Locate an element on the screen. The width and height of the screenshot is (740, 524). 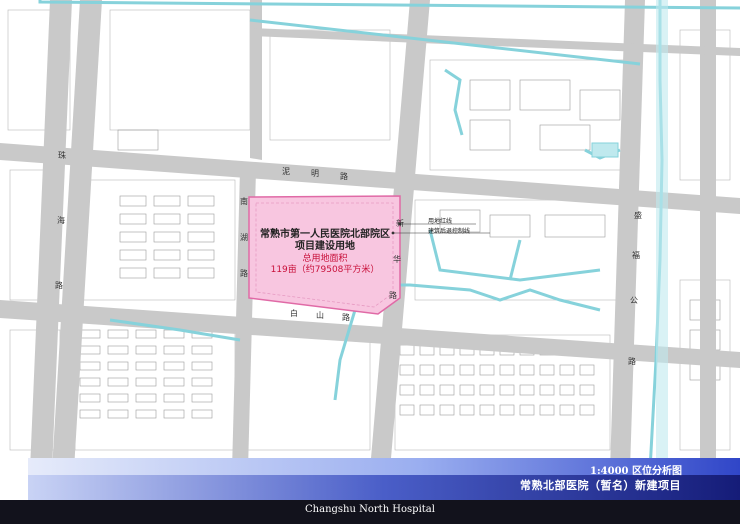
road-label-far-east-1: 盛 is located at coordinates (638, 215).